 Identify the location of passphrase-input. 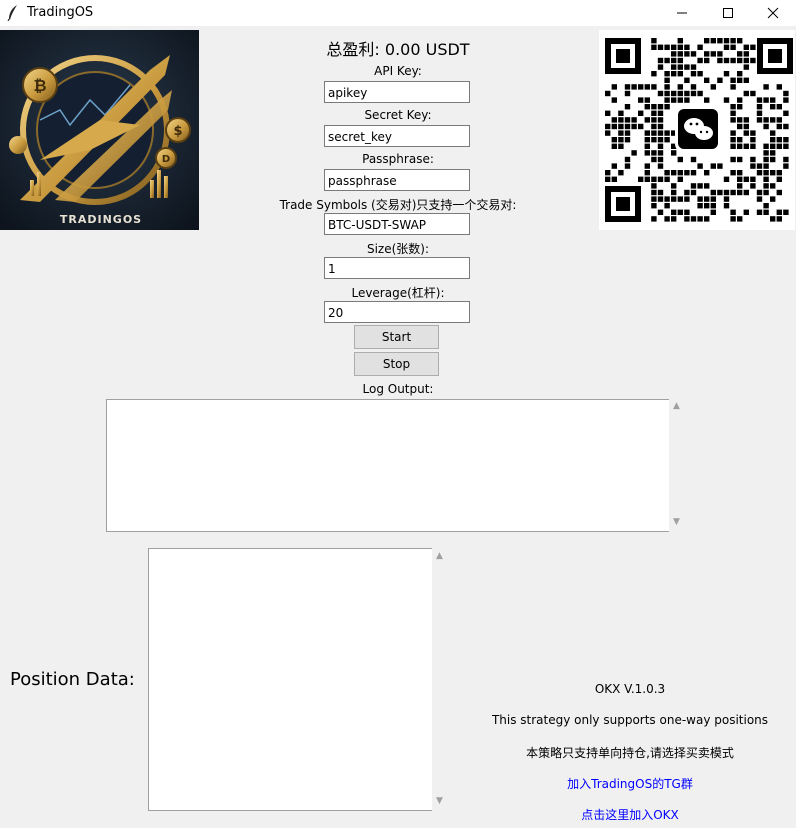
(397, 180).